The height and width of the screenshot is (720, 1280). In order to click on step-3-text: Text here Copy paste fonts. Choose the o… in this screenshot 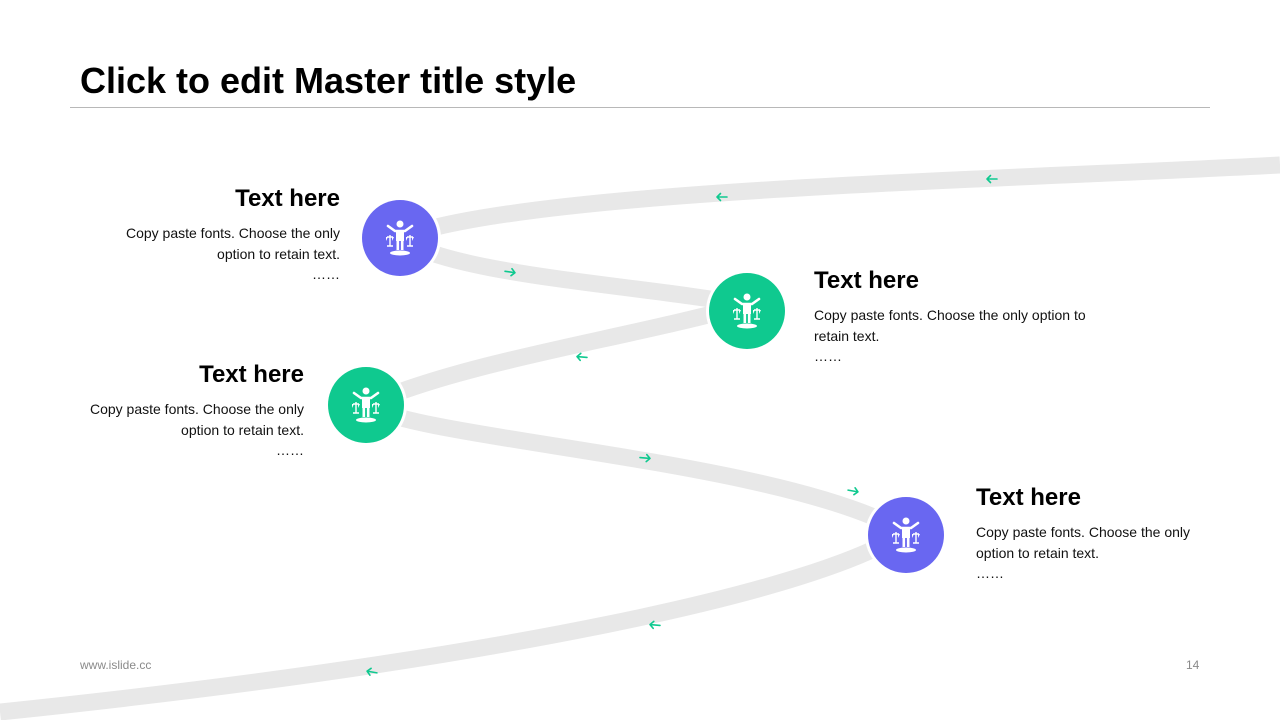, I will do `click(174, 410)`.